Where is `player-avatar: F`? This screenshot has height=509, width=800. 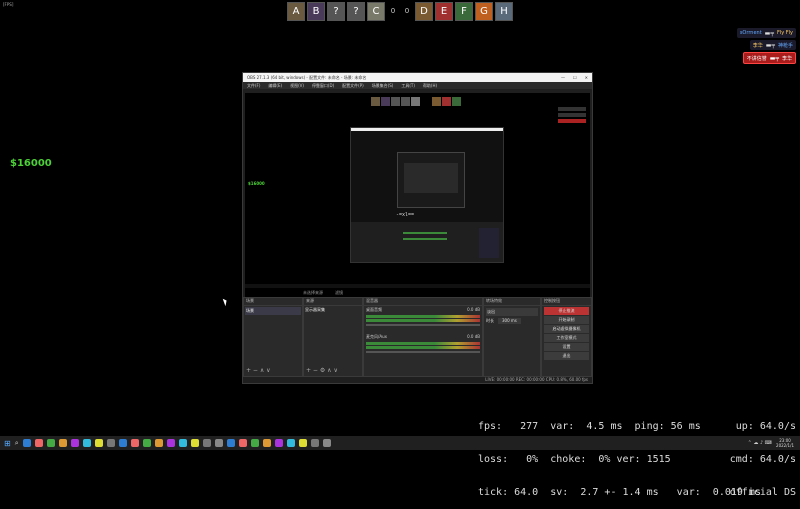 player-avatar: F is located at coordinates (464, 11).